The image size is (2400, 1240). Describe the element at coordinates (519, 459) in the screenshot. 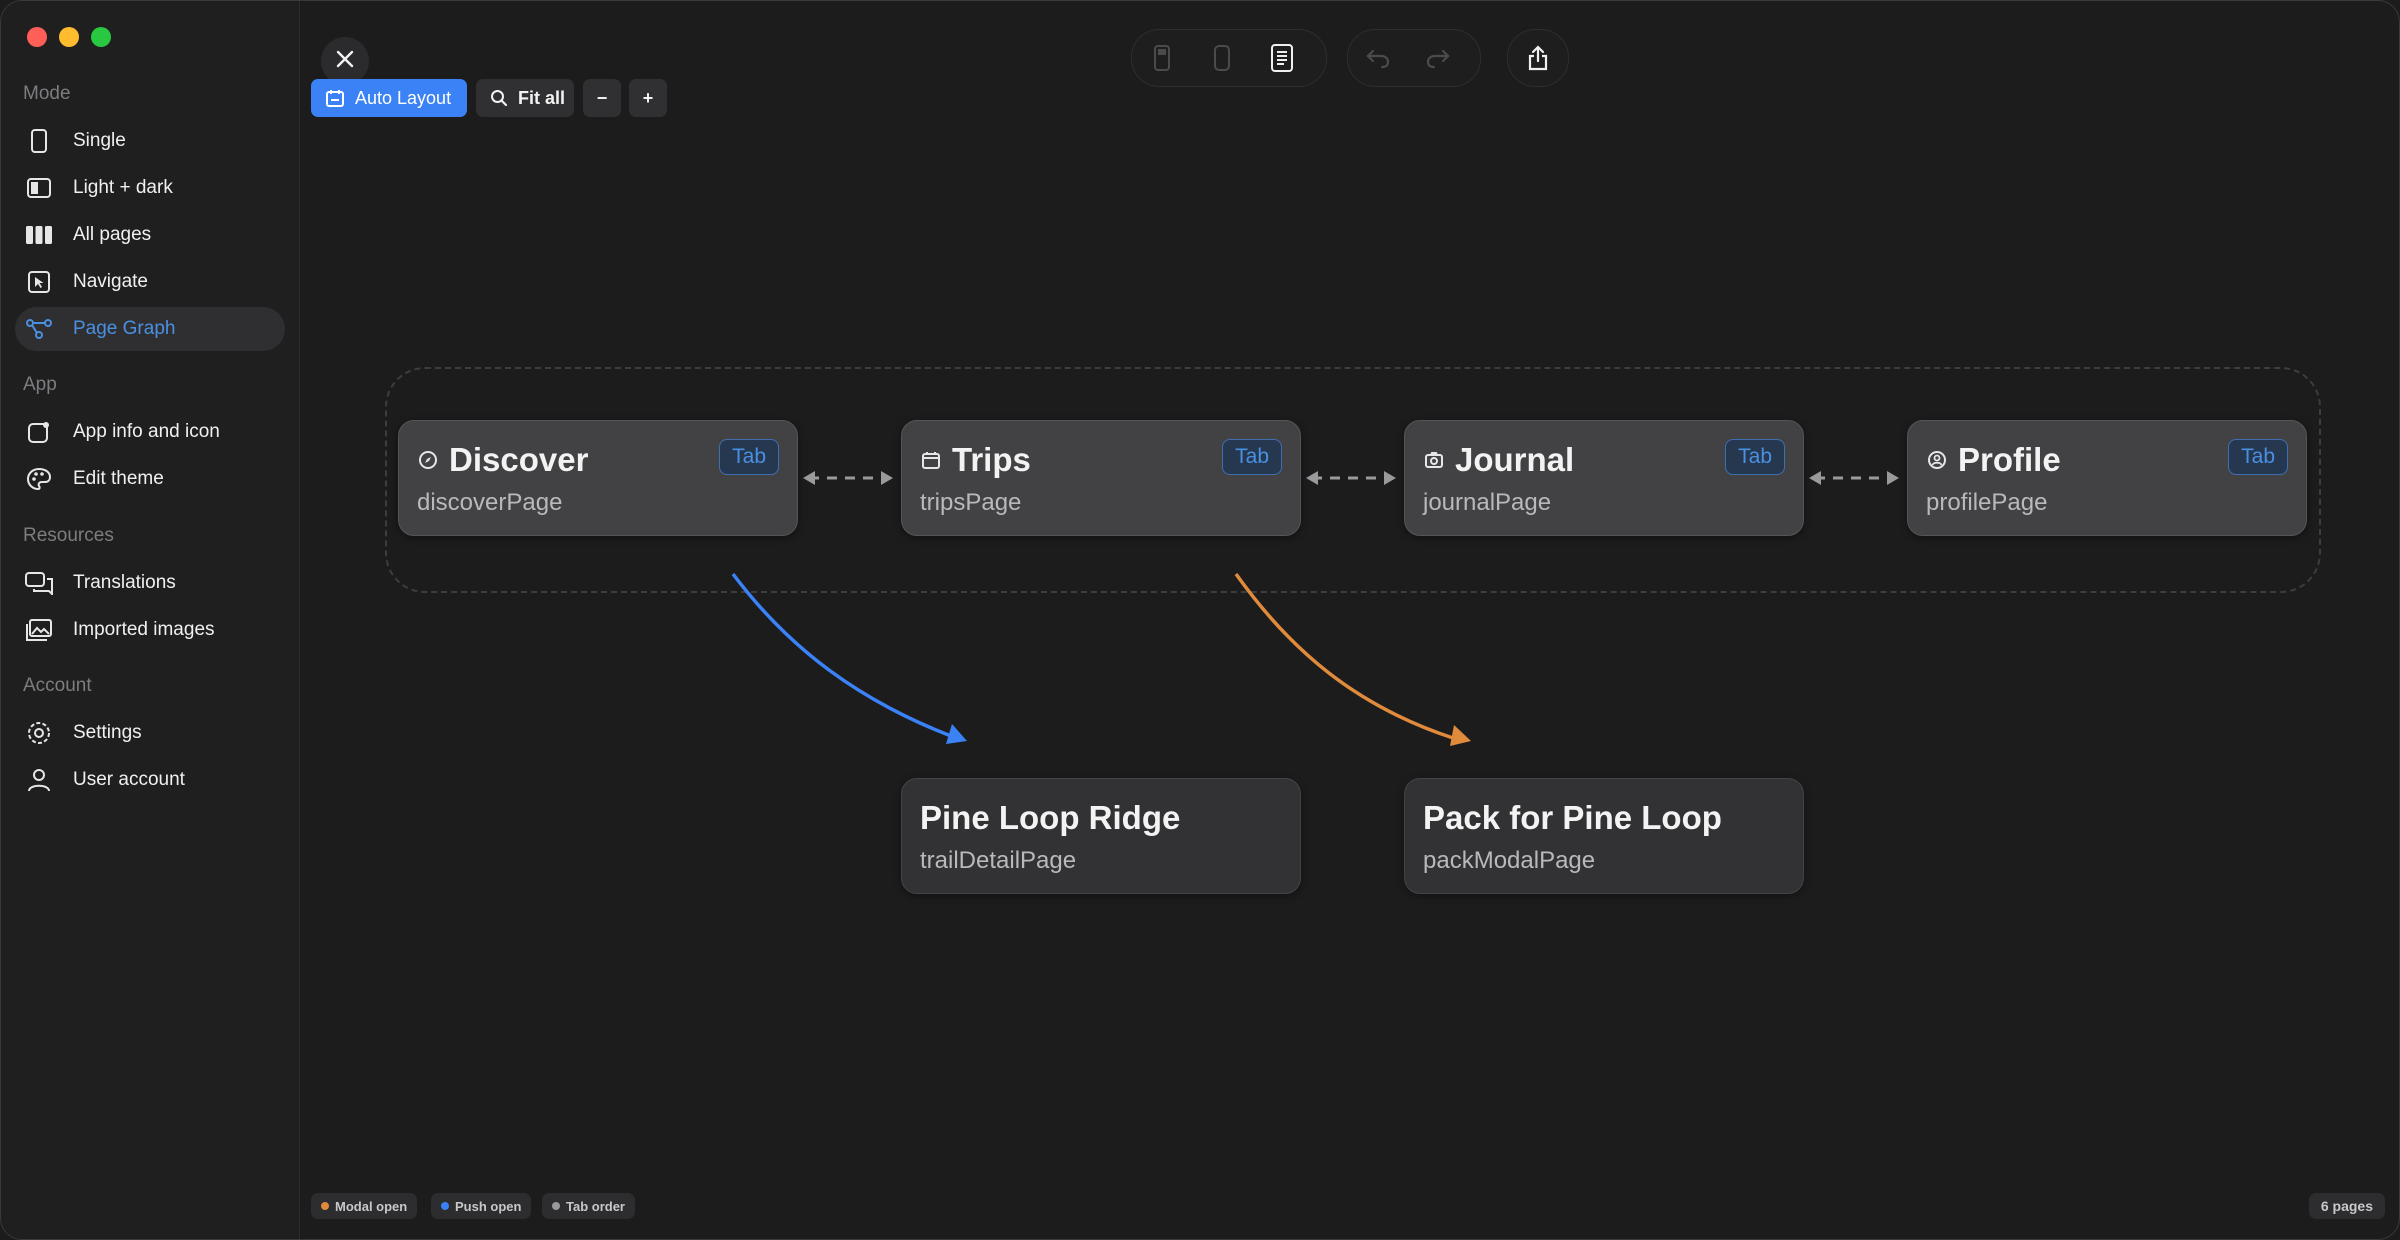

I see `node-title: Discover` at that location.